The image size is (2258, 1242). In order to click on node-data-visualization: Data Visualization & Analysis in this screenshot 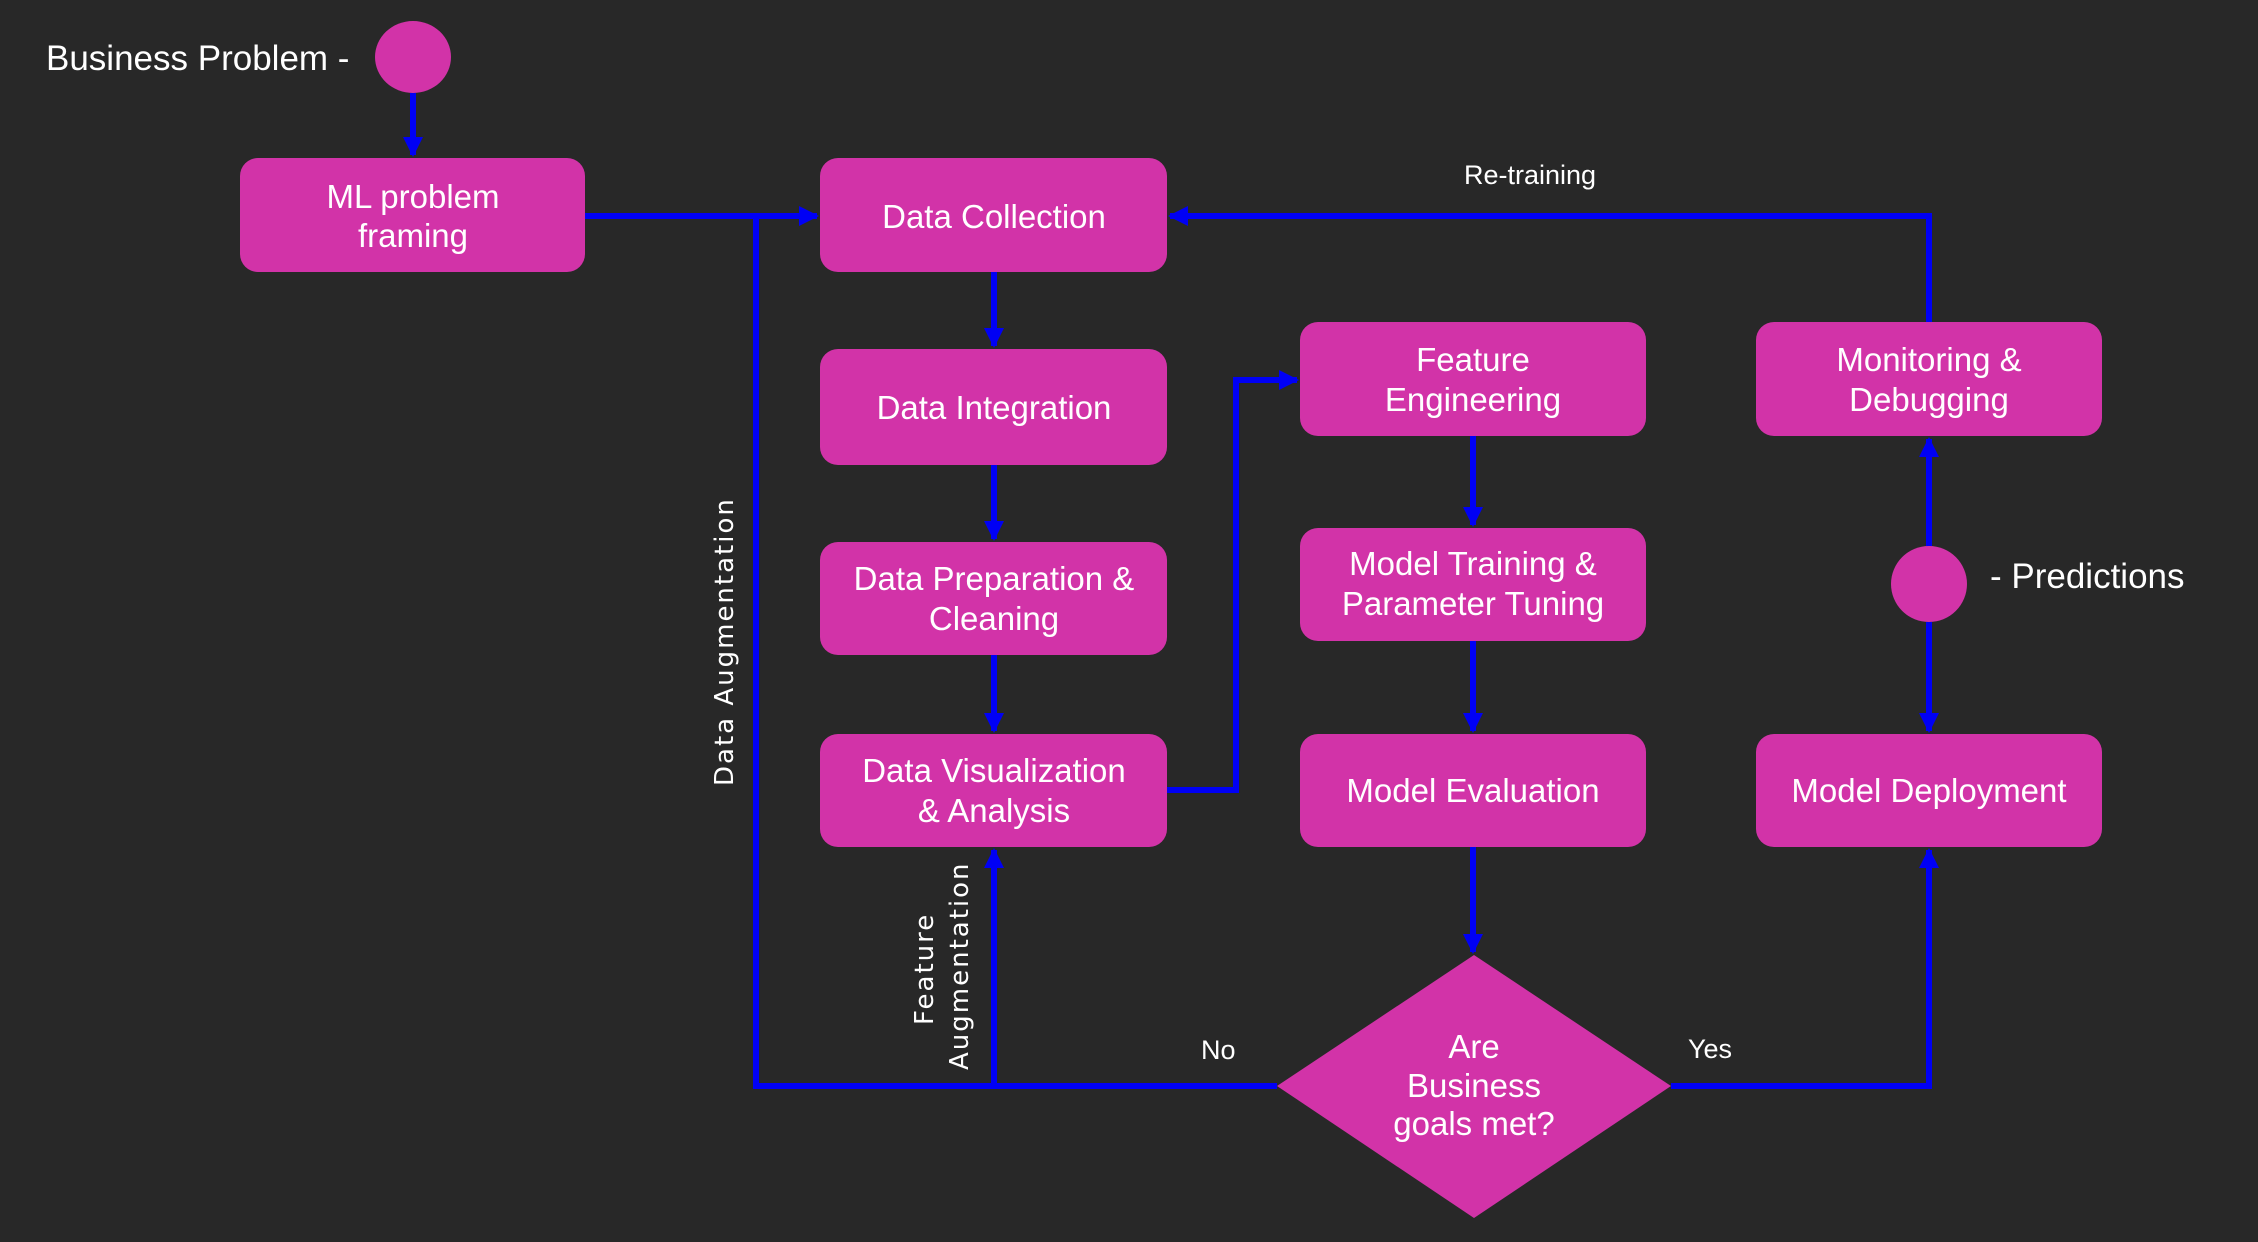, I will do `click(993, 790)`.